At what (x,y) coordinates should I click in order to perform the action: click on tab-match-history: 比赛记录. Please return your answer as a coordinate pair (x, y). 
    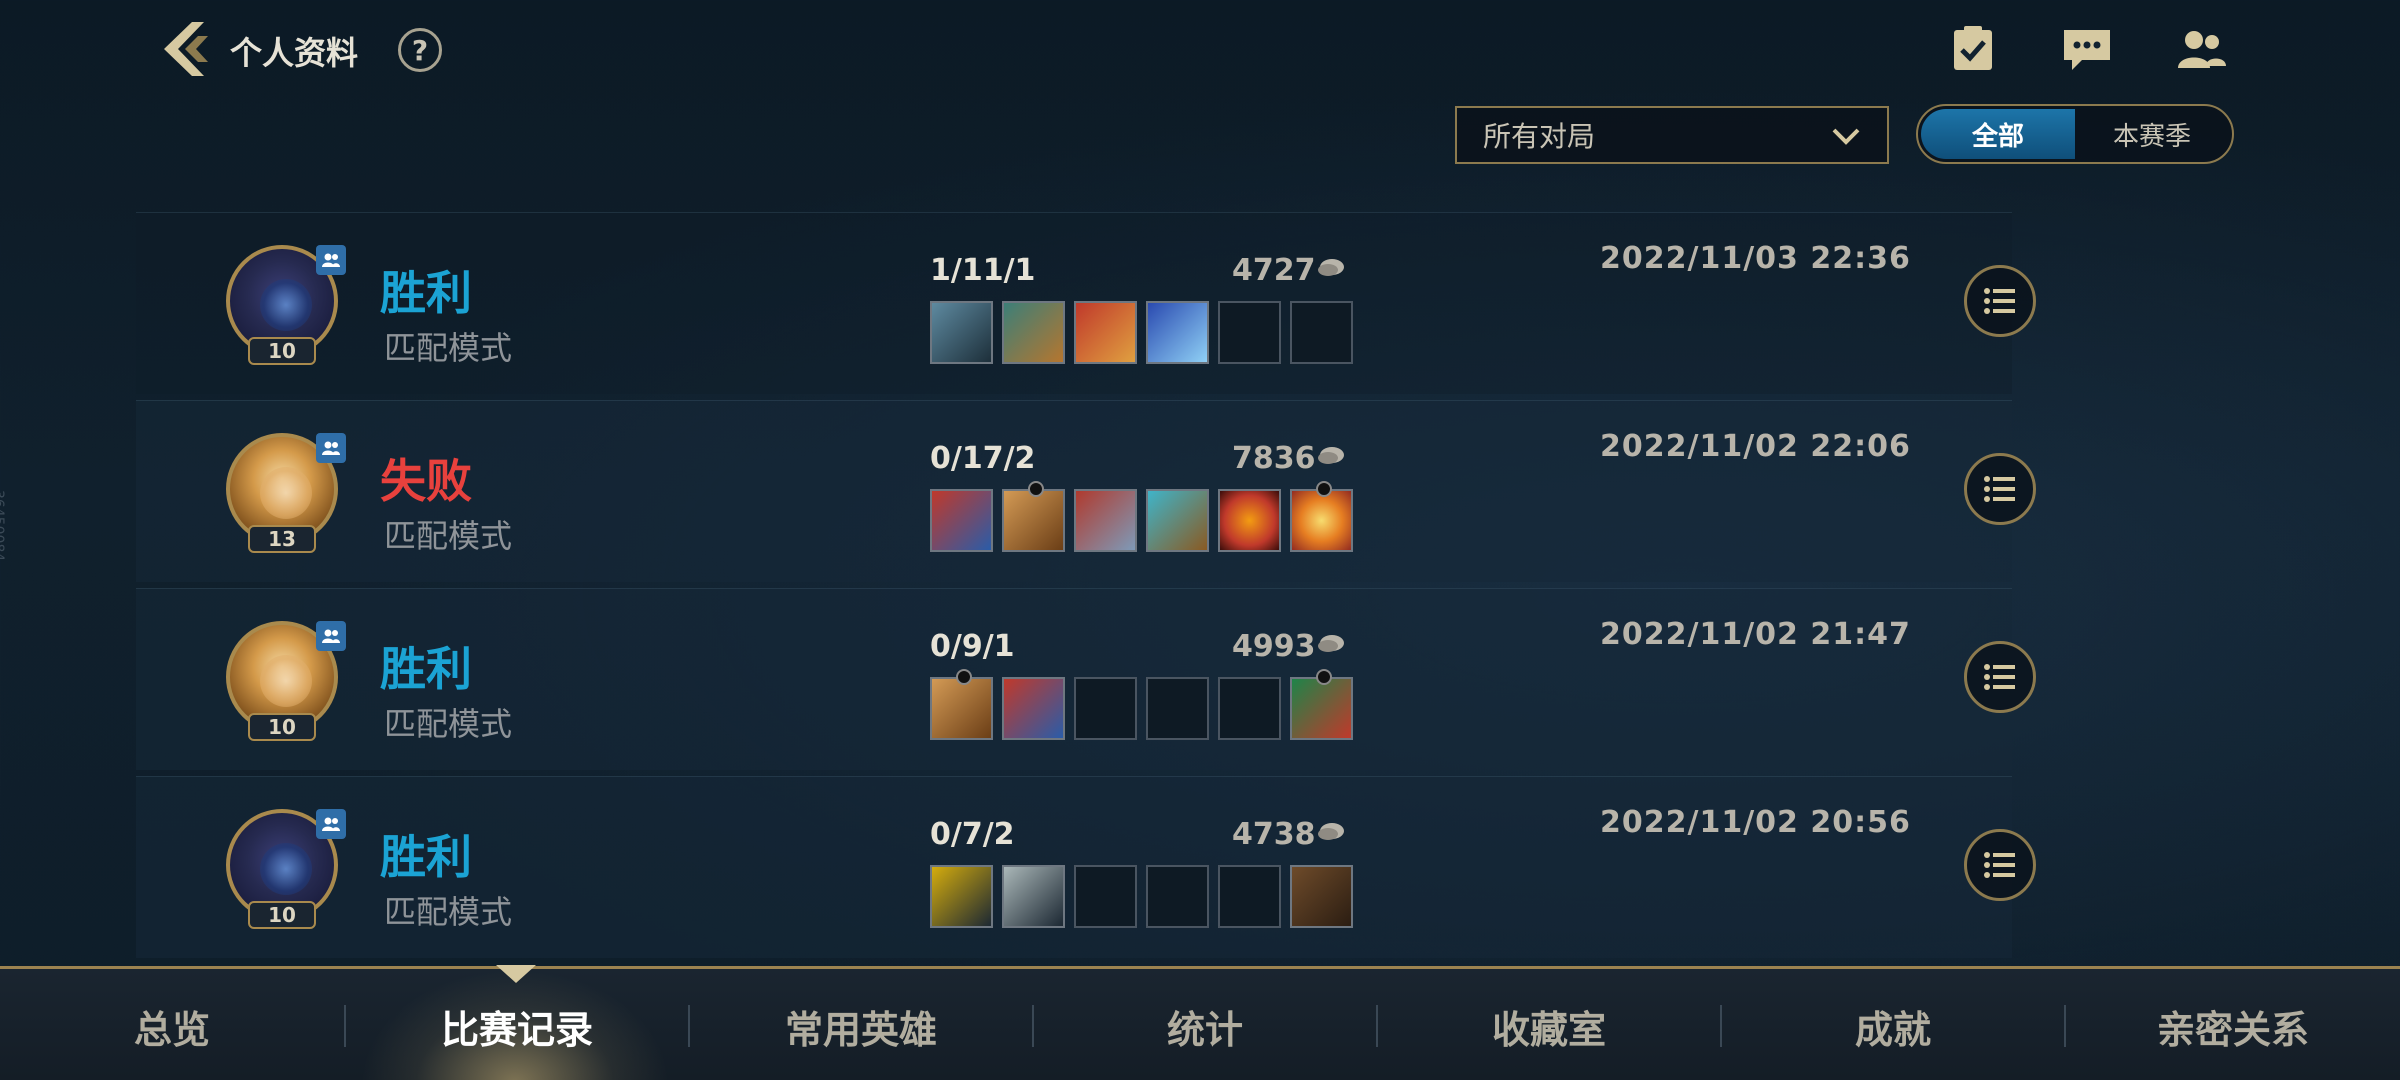
    Looking at the image, I should click on (517, 1024).